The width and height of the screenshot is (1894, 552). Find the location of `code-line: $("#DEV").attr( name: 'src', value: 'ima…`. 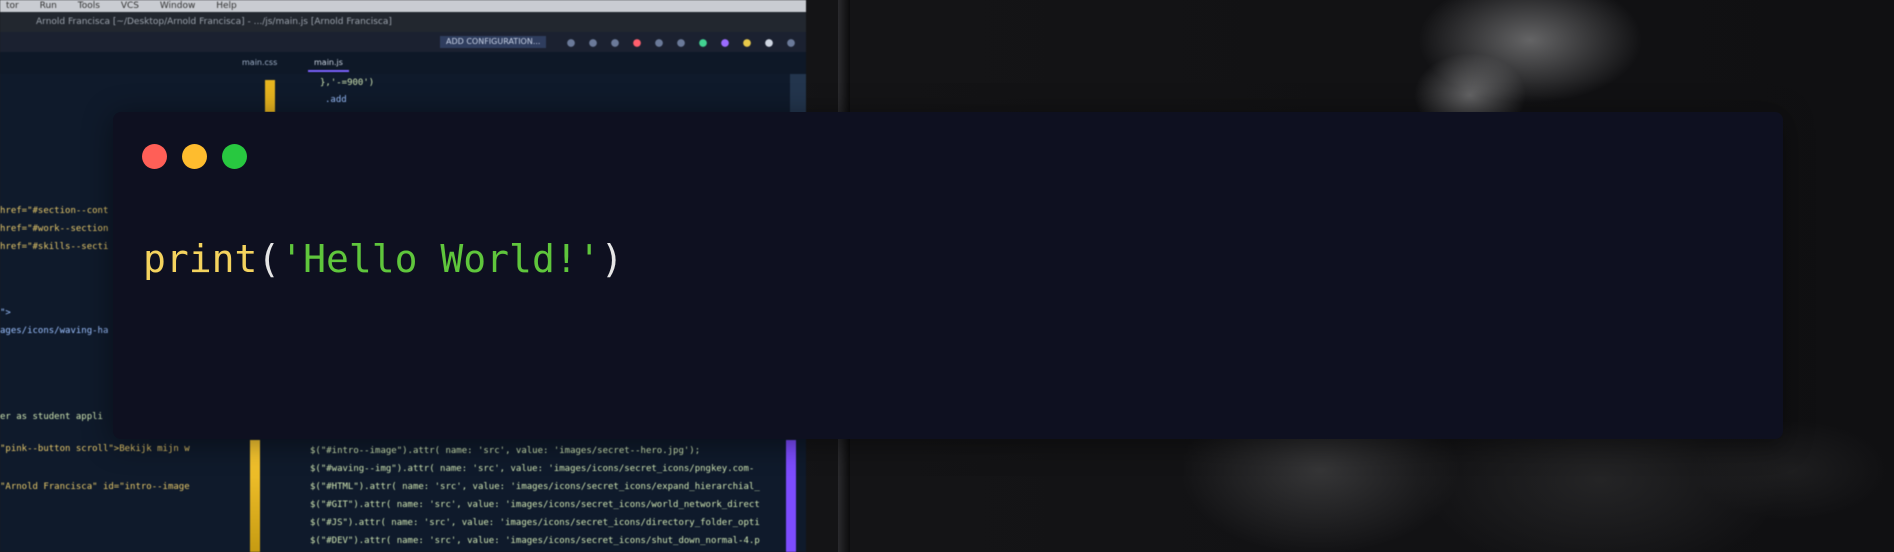

code-line: $("#DEV").attr( name: 'src', value: 'ima… is located at coordinates (535, 541).